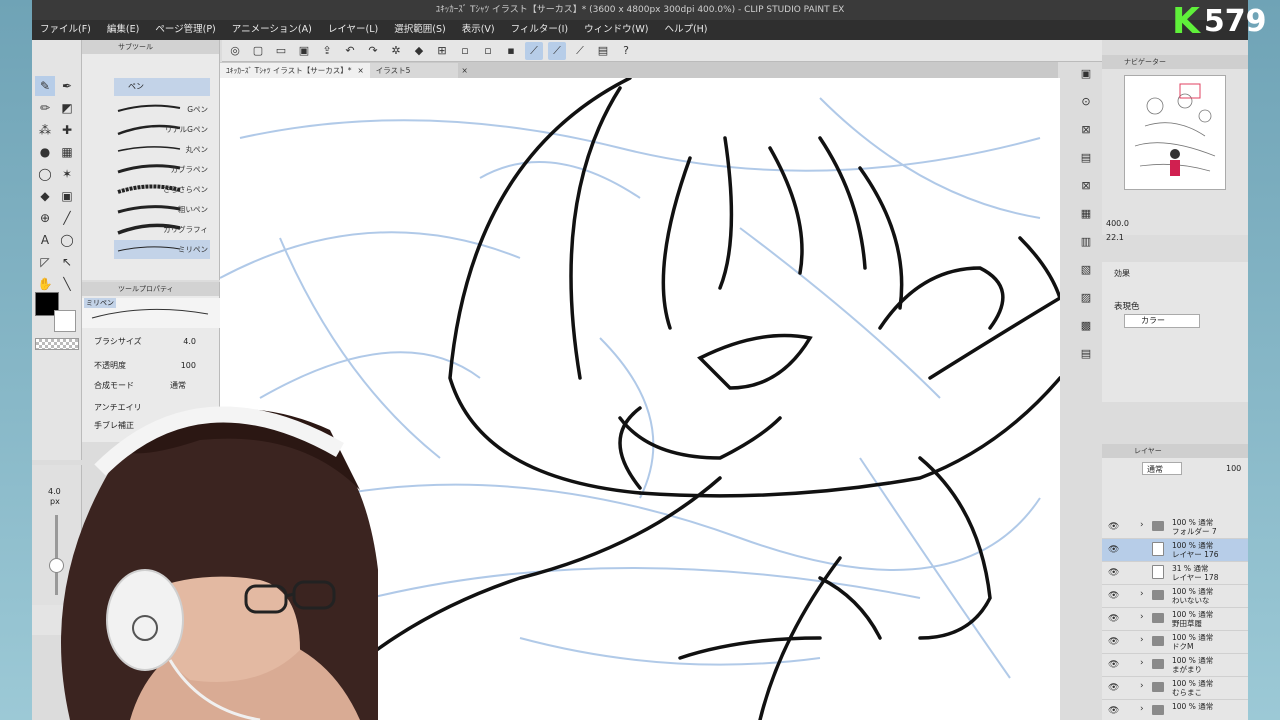 This screenshot has height=720, width=1280. Describe the element at coordinates (67, 284) in the screenshot. I see `eyedropper-icon: ╲` at that location.